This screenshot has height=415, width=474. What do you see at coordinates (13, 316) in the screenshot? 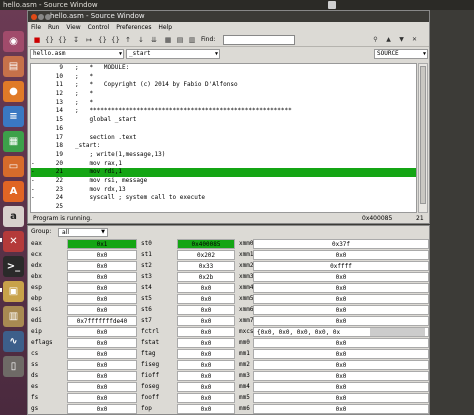
I see `archive-icon: ▥` at bounding box center [13, 316].